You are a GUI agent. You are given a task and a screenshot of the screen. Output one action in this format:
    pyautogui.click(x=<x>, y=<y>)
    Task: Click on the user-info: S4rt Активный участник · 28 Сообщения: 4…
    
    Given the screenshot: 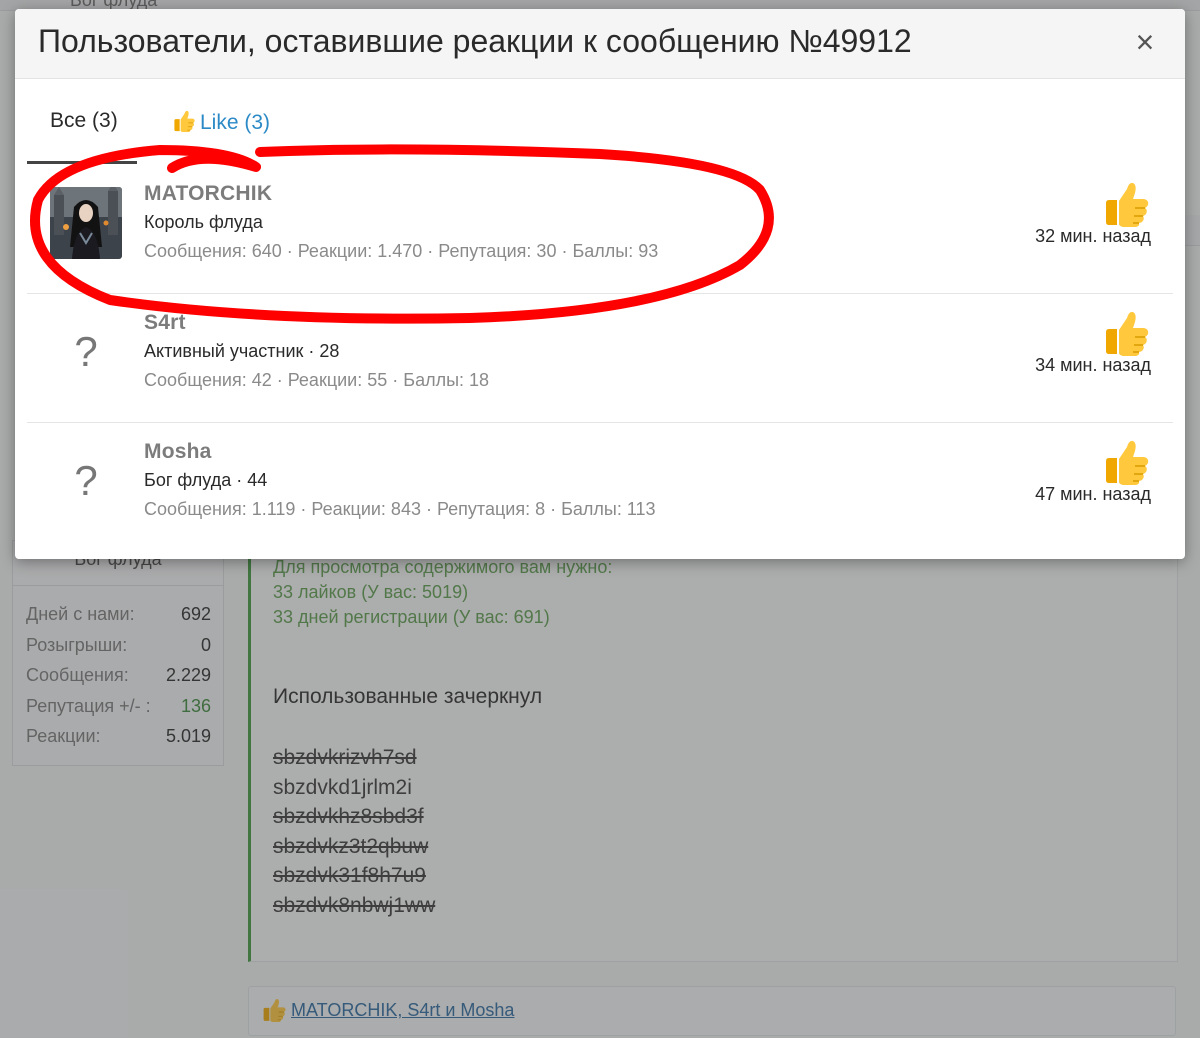 What is the action you would take?
    pyautogui.click(x=316, y=351)
    